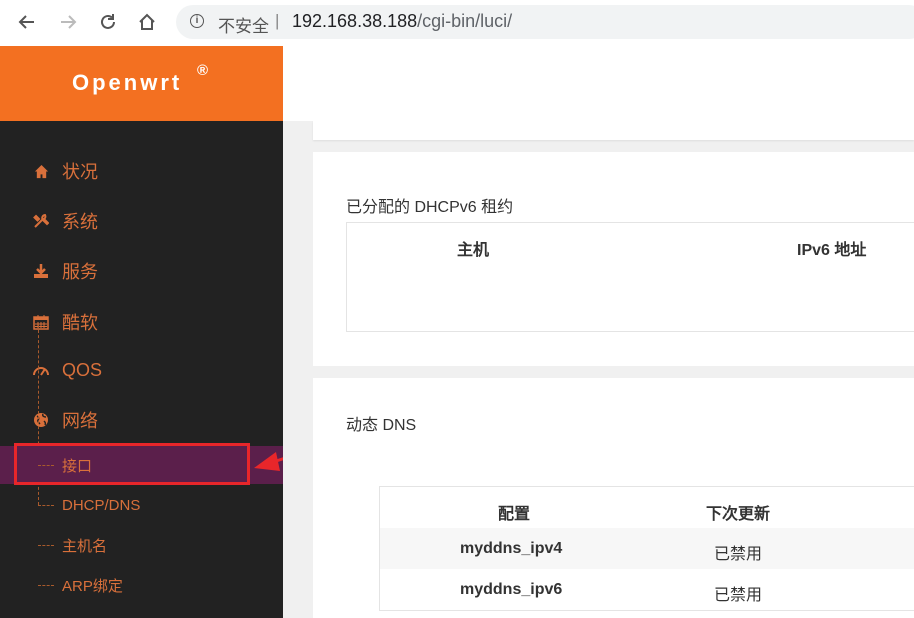 The width and height of the screenshot is (914, 618). I want to click on url-host: 192.168.38.188, so click(355, 21).